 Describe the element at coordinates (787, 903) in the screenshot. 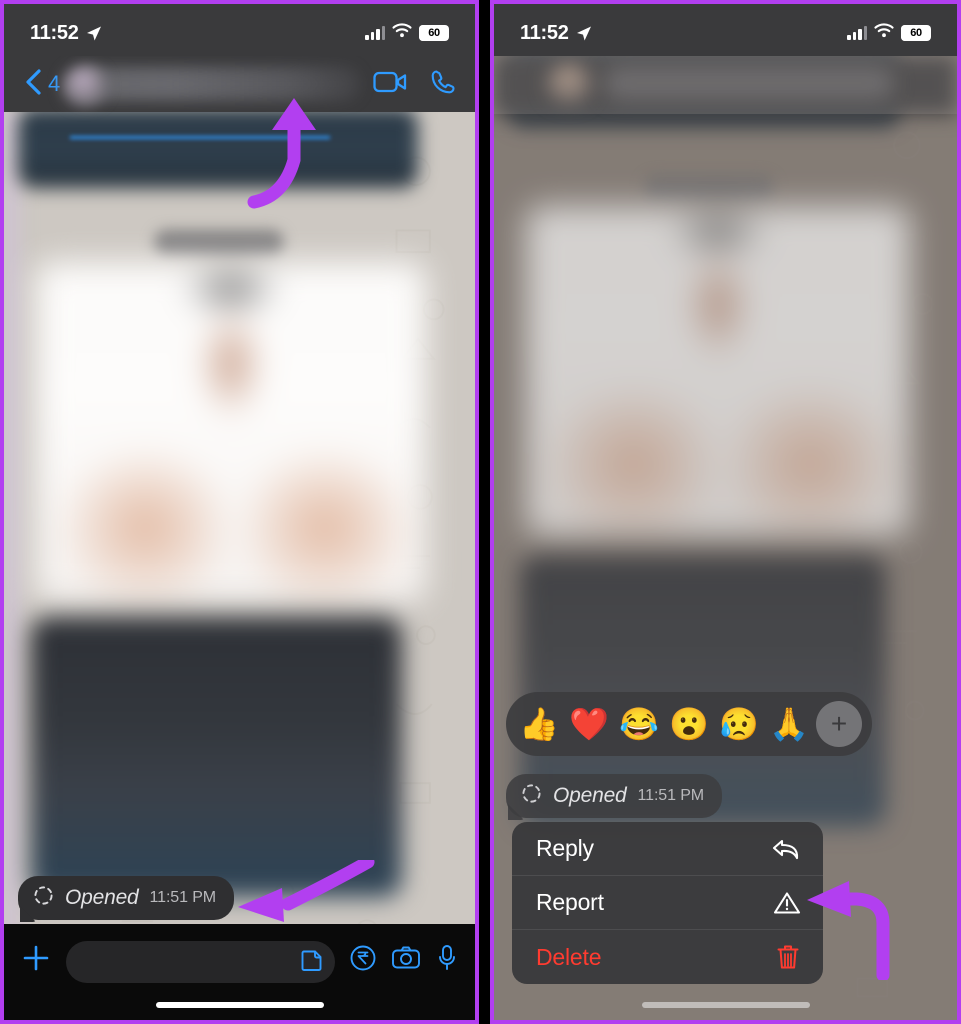

I see `warning-triangle-icon` at that location.